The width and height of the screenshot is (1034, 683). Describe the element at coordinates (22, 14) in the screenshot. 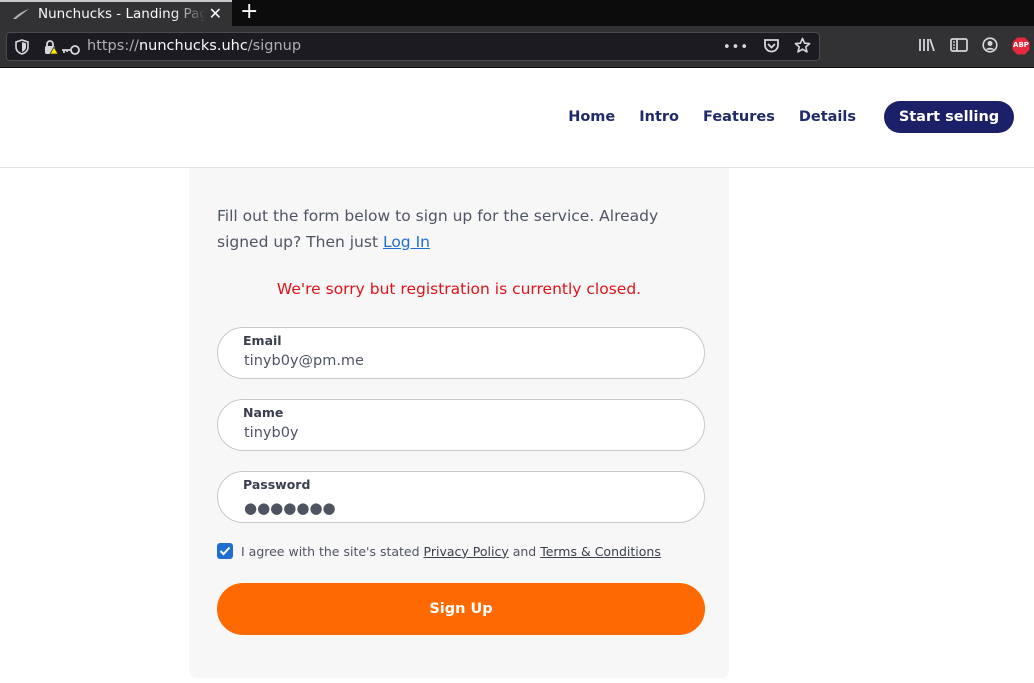

I see `feather-favicon-icon` at that location.